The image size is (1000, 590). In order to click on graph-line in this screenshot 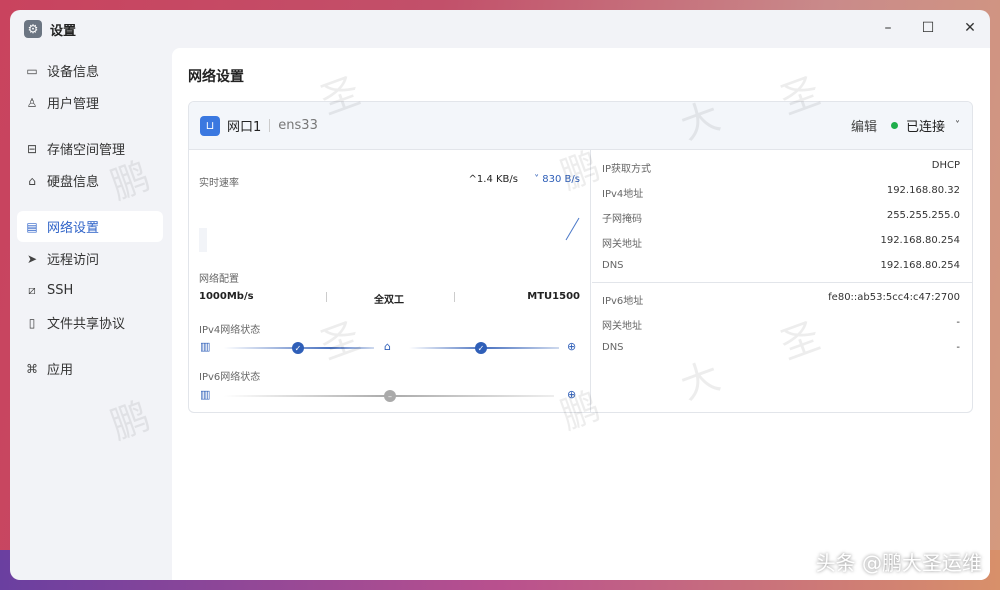, I will do `click(572, 229)`.